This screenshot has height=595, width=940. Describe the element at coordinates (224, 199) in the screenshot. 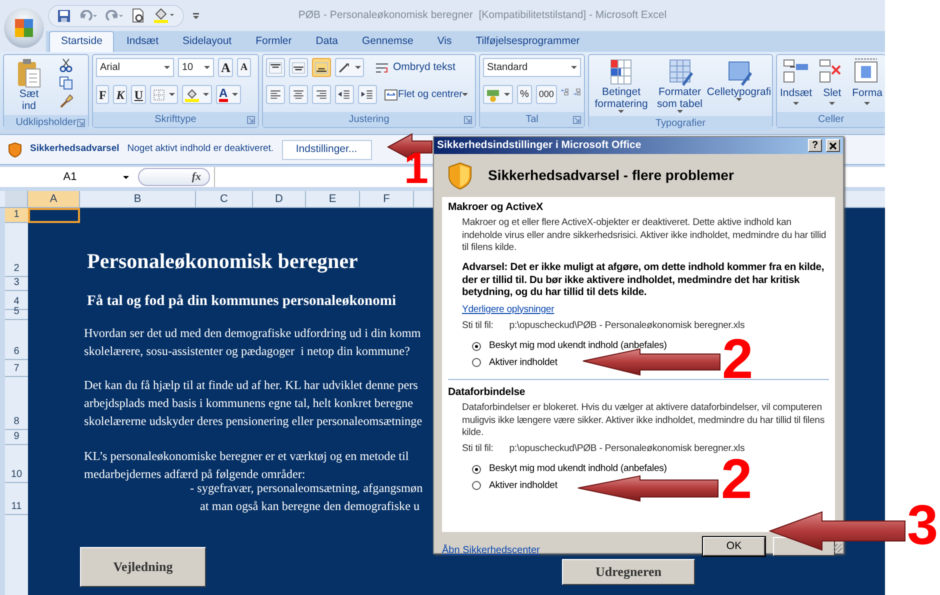

I see `column-header: C` at that location.